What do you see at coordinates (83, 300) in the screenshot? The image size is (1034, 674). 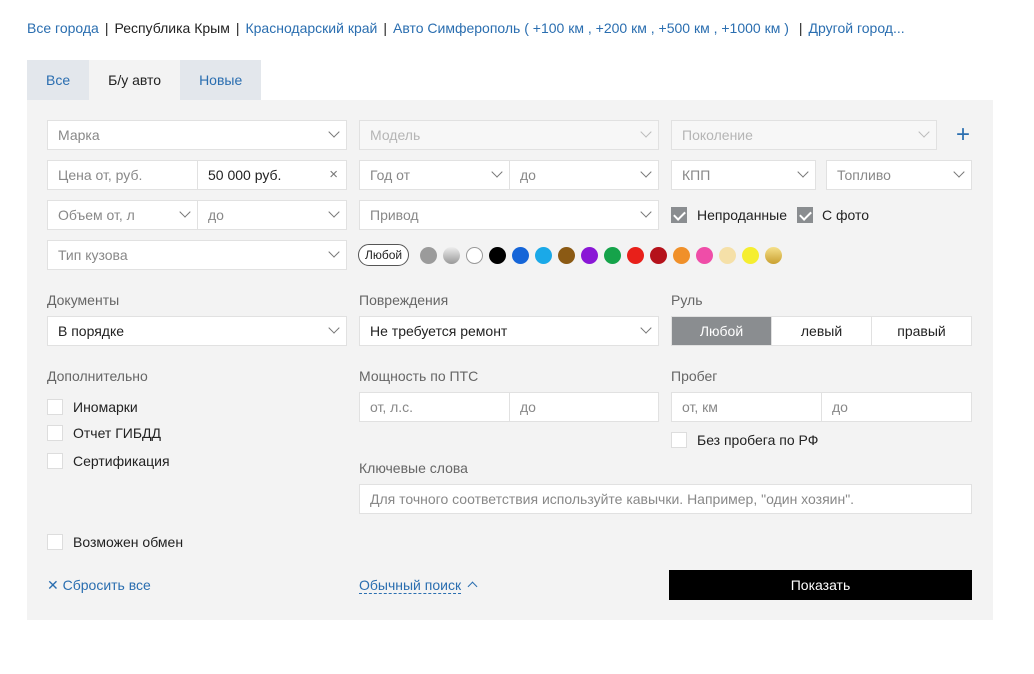 I see `documents-label: Документы` at bounding box center [83, 300].